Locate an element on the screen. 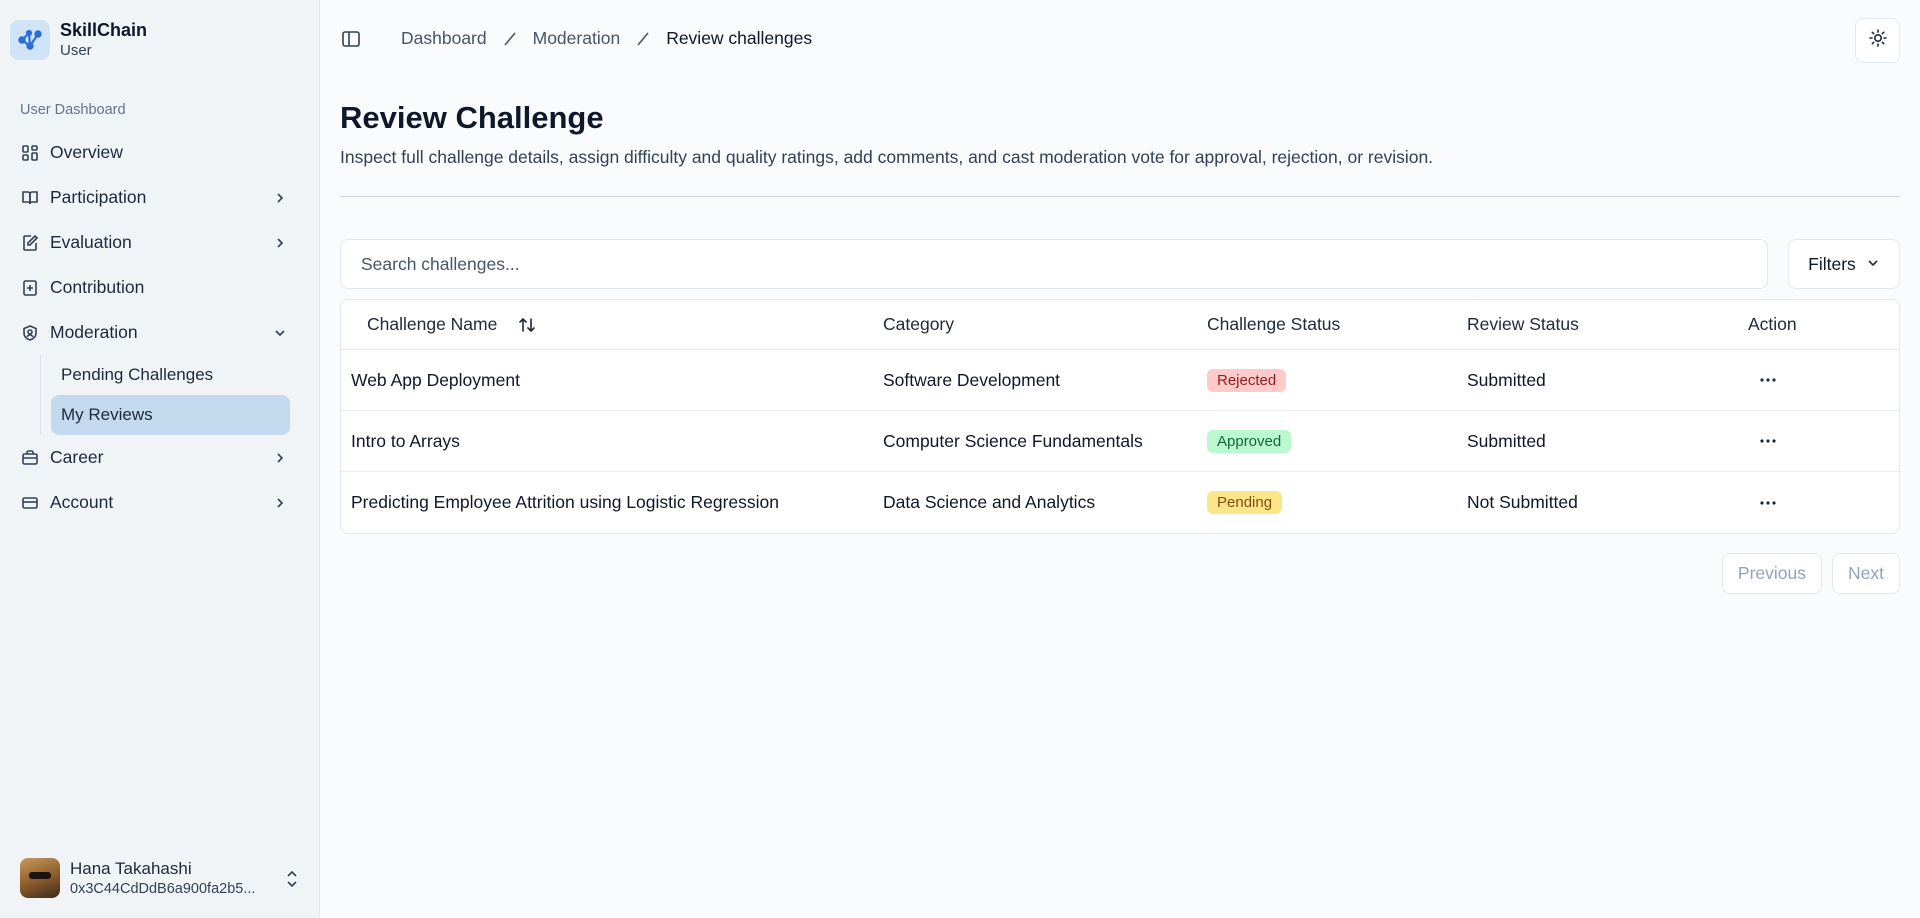  divider is located at coordinates (1120, 196).